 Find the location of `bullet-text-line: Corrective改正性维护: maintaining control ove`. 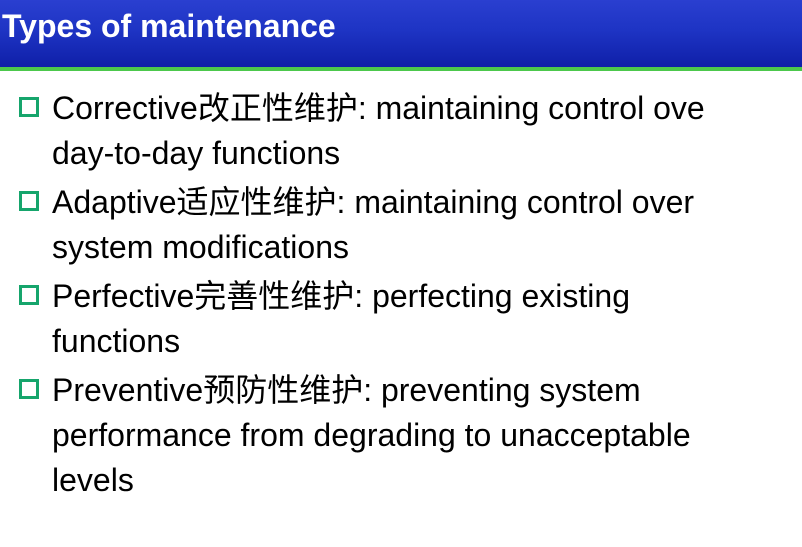

bullet-text-line: Corrective改正性维护: maintaining control ove is located at coordinates (378, 108).